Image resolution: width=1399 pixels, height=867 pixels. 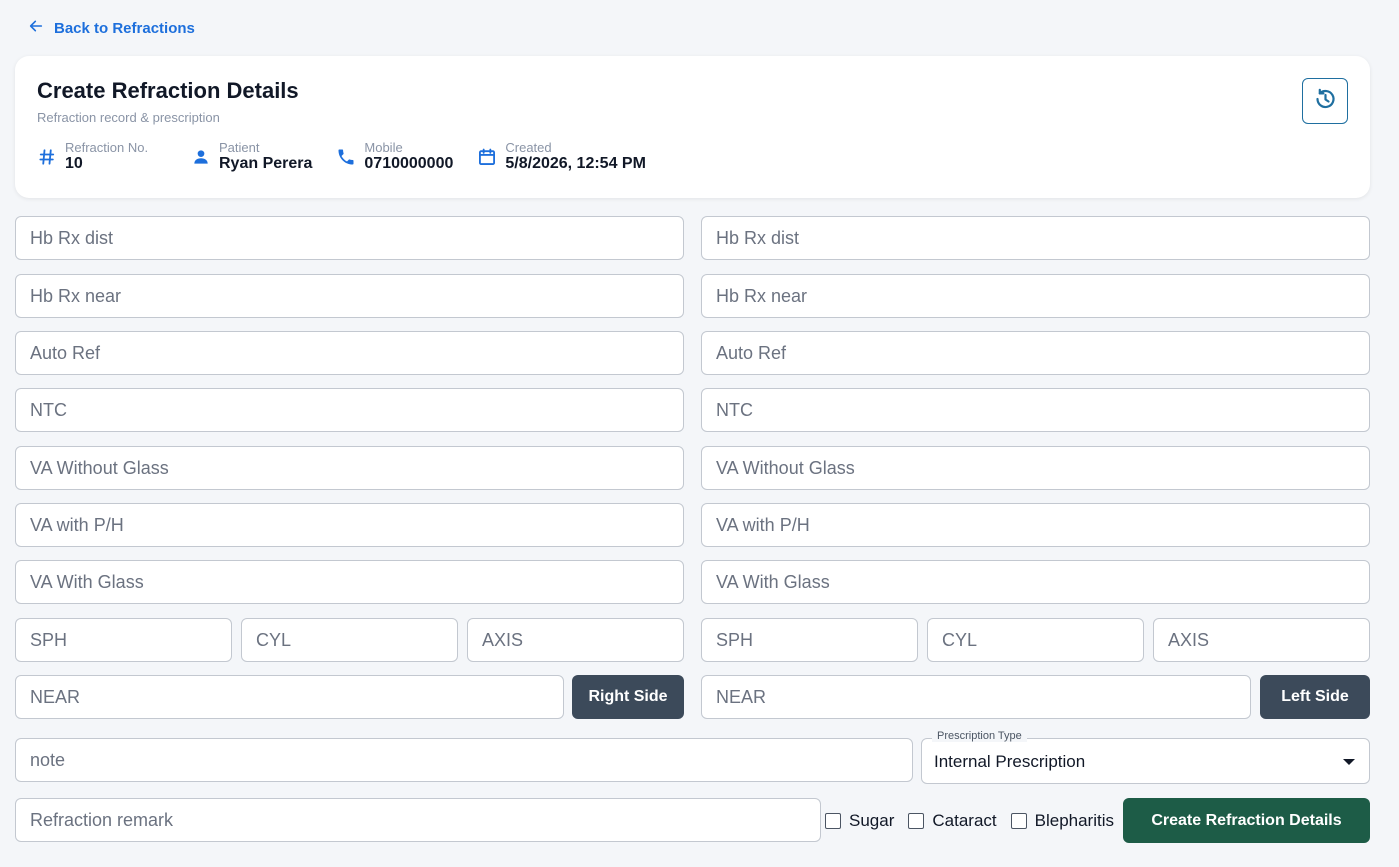 What do you see at coordinates (1246, 820) in the screenshot?
I see `create-refraction-details-button: Create Refraction Details` at bounding box center [1246, 820].